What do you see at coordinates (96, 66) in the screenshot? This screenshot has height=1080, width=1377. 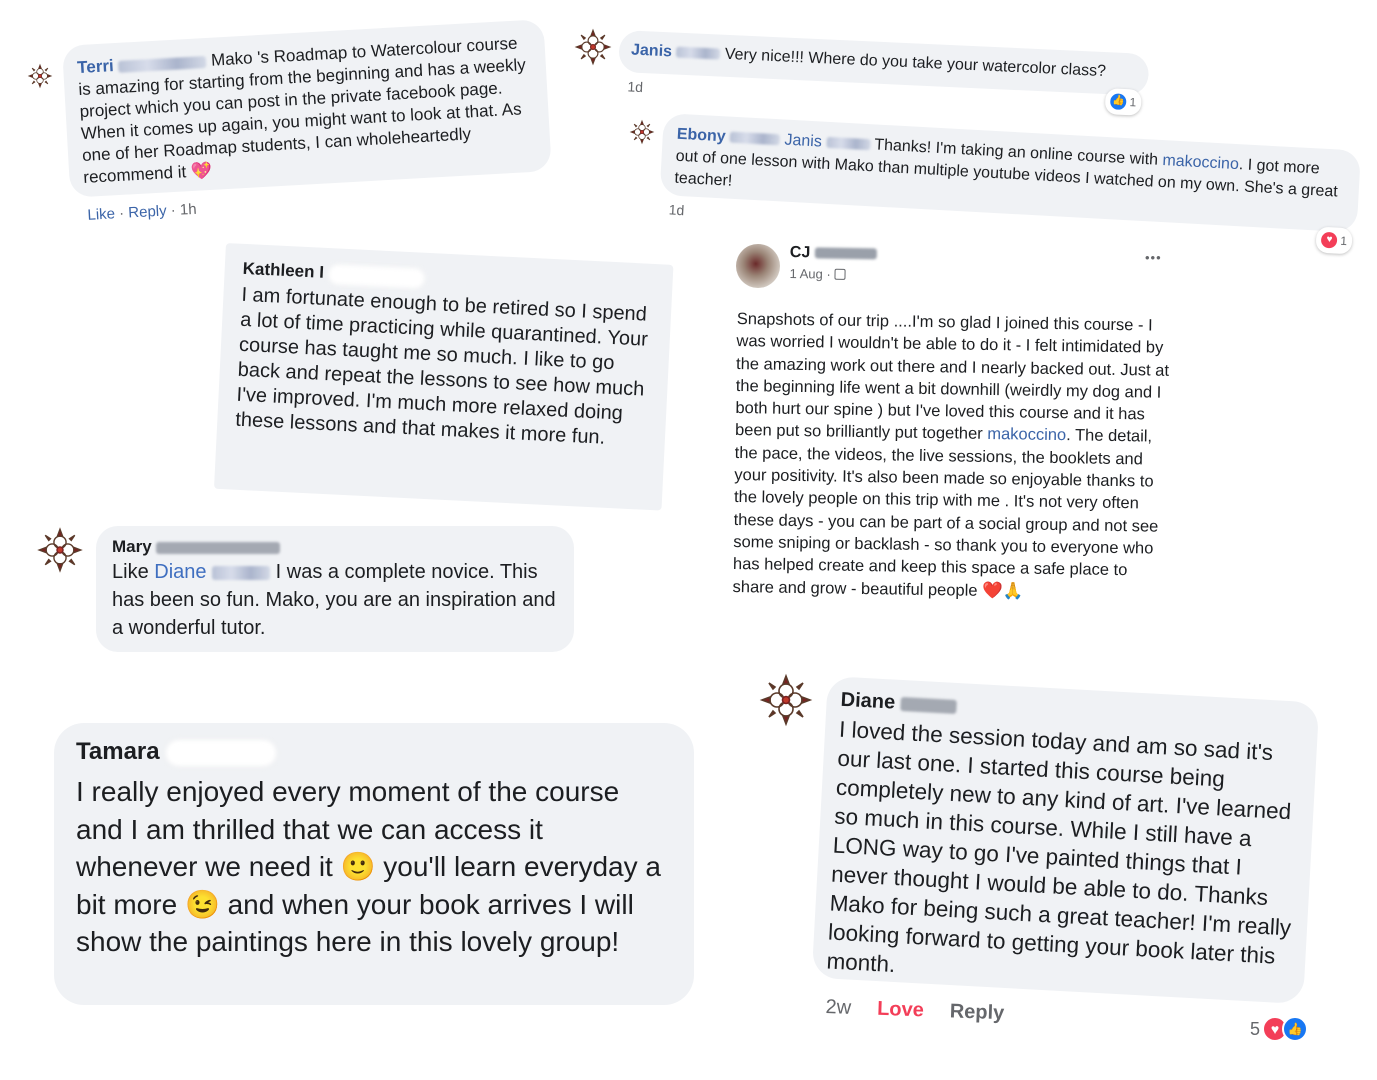 I see `author-name: Terri` at bounding box center [96, 66].